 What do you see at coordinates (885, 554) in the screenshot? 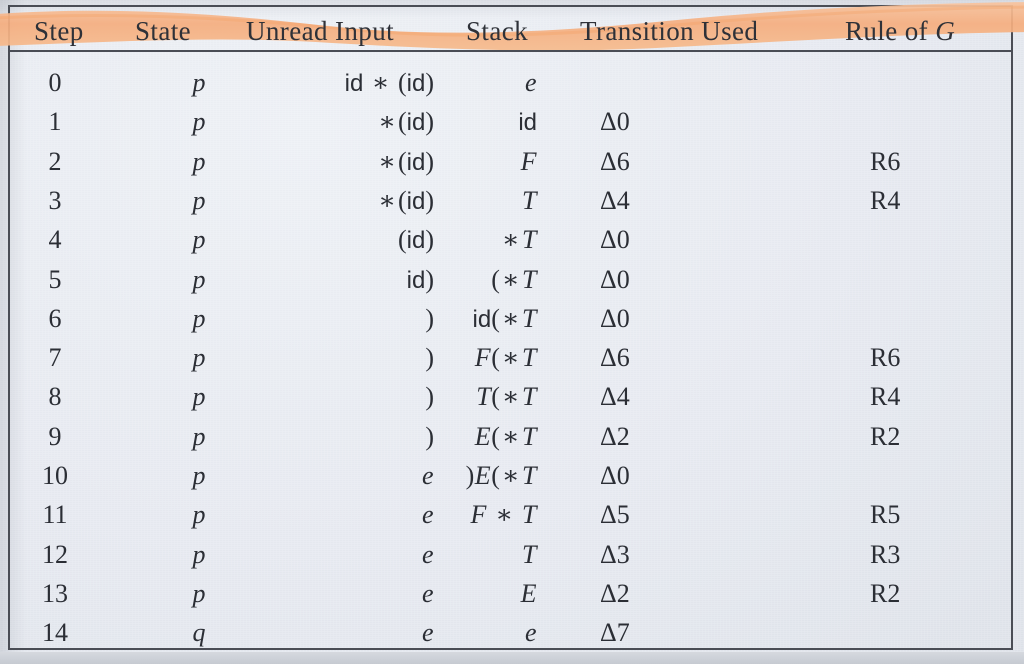
I see `cell-rule: R3` at bounding box center [885, 554].